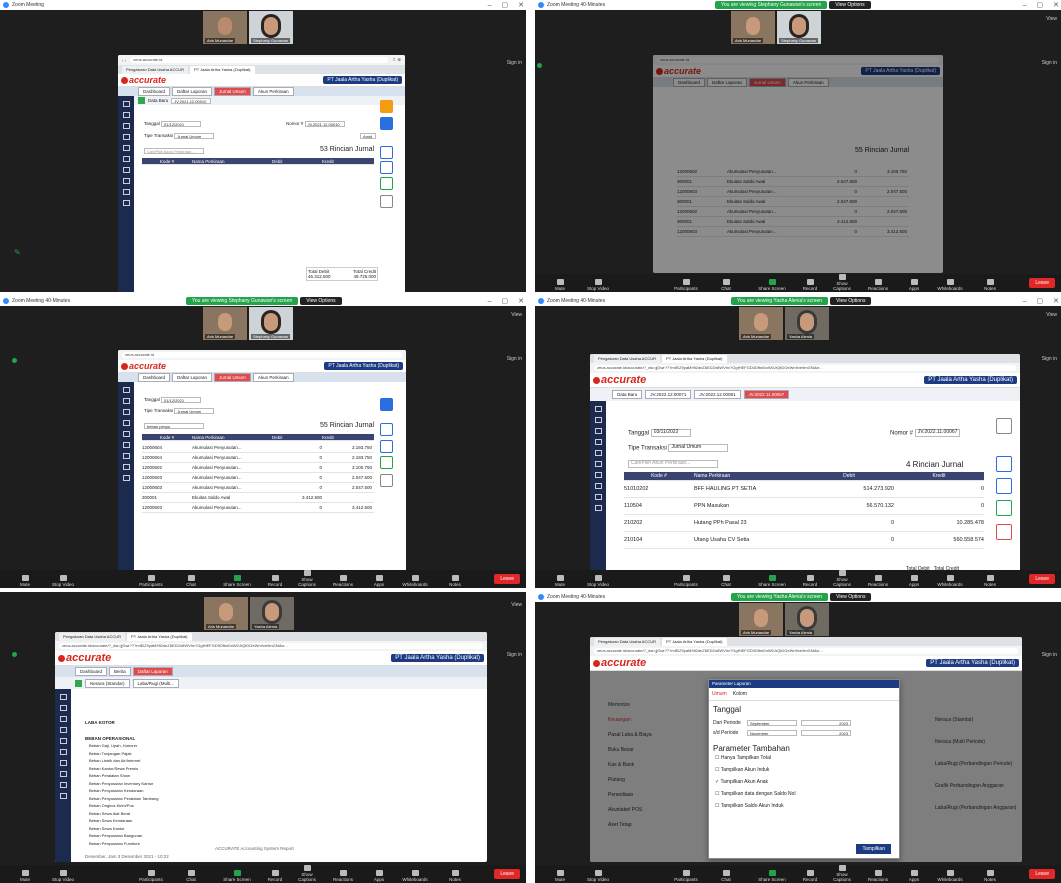 This screenshot has height=883, width=1061. I want to click on tipe-input: Jurnal Umum, so click(194, 136).